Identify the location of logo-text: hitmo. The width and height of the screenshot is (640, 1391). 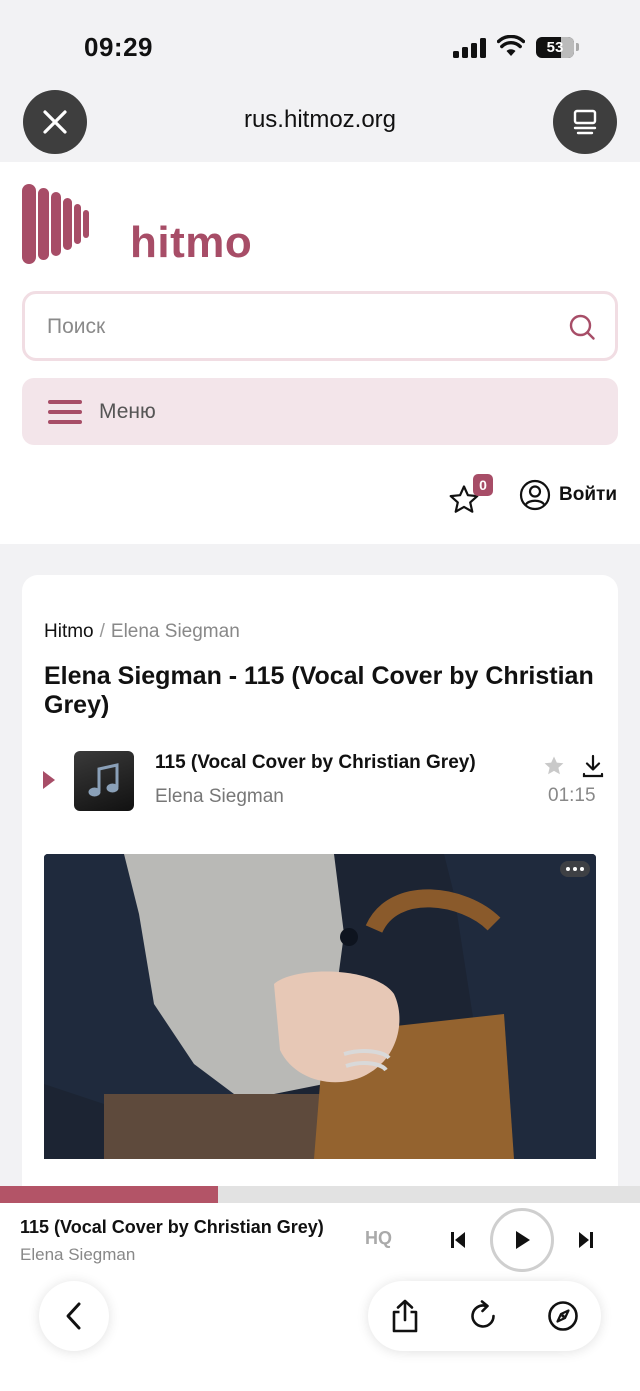
(191, 242).